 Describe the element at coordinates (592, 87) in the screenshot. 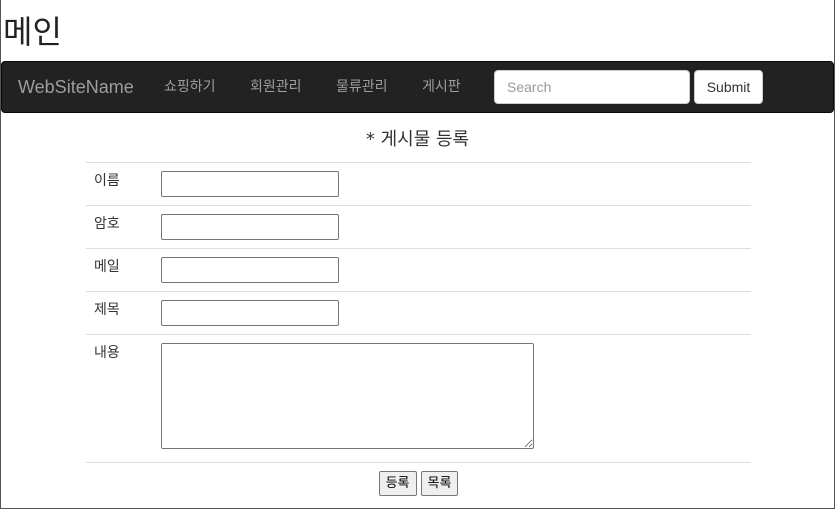

I see `search-input` at that location.